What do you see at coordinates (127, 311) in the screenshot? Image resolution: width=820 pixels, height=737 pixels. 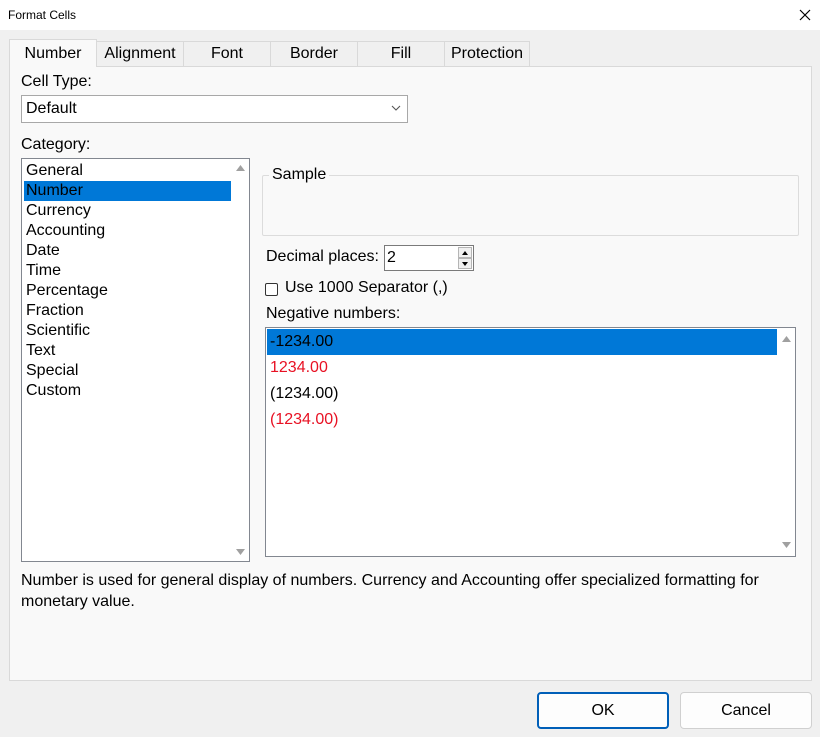 I see `category-item: Fraction` at bounding box center [127, 311].